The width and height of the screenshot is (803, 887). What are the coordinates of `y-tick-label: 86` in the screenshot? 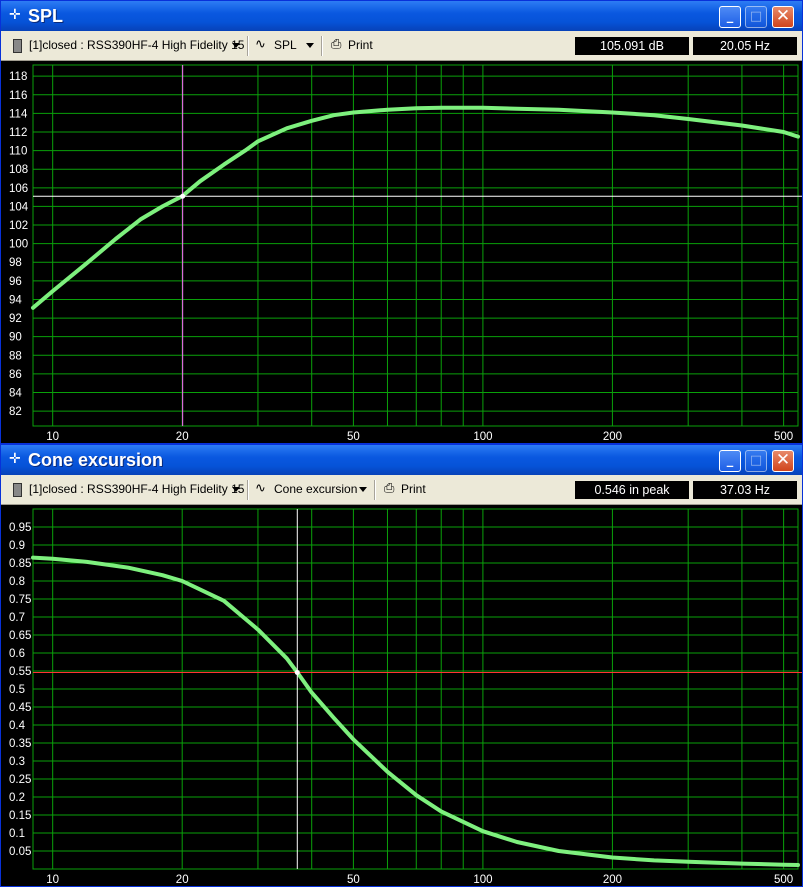 It's located at (15, 375).